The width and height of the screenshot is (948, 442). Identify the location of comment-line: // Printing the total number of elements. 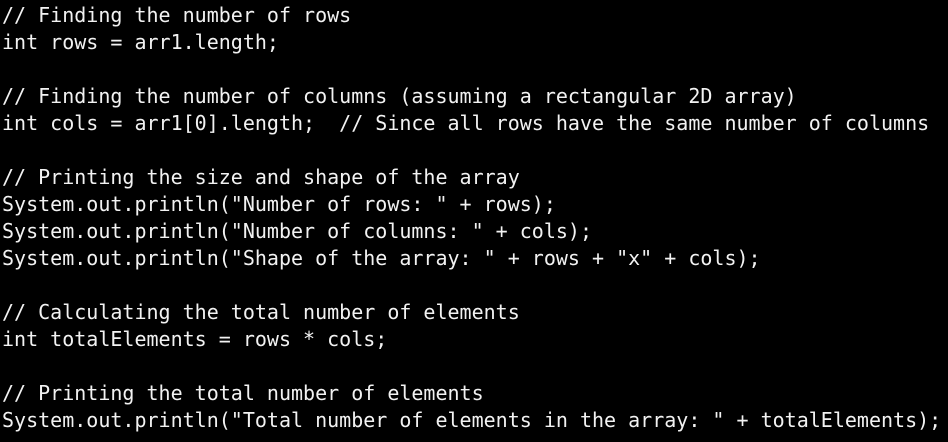
(243, 393).